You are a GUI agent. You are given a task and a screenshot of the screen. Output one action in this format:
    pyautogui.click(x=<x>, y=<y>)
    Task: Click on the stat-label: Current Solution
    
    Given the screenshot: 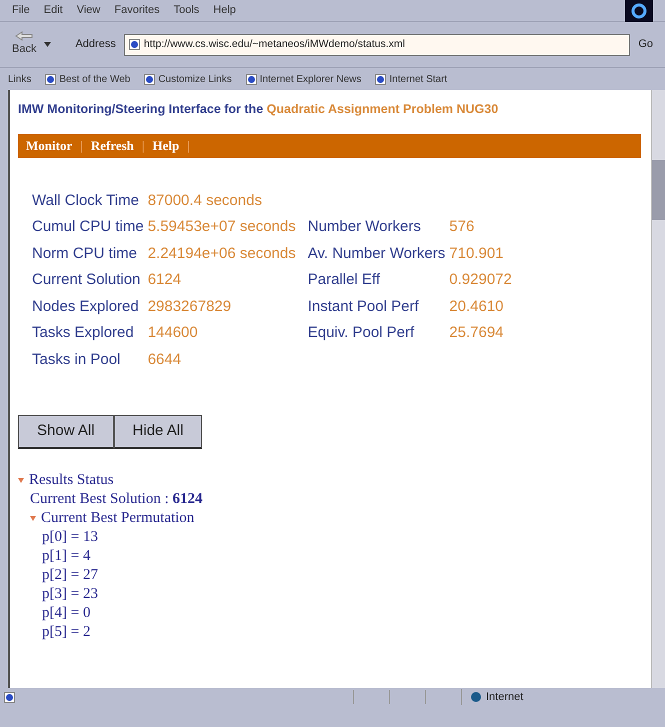 What is the action you would take?
    pyautogui.click(x=87, y=280)
    